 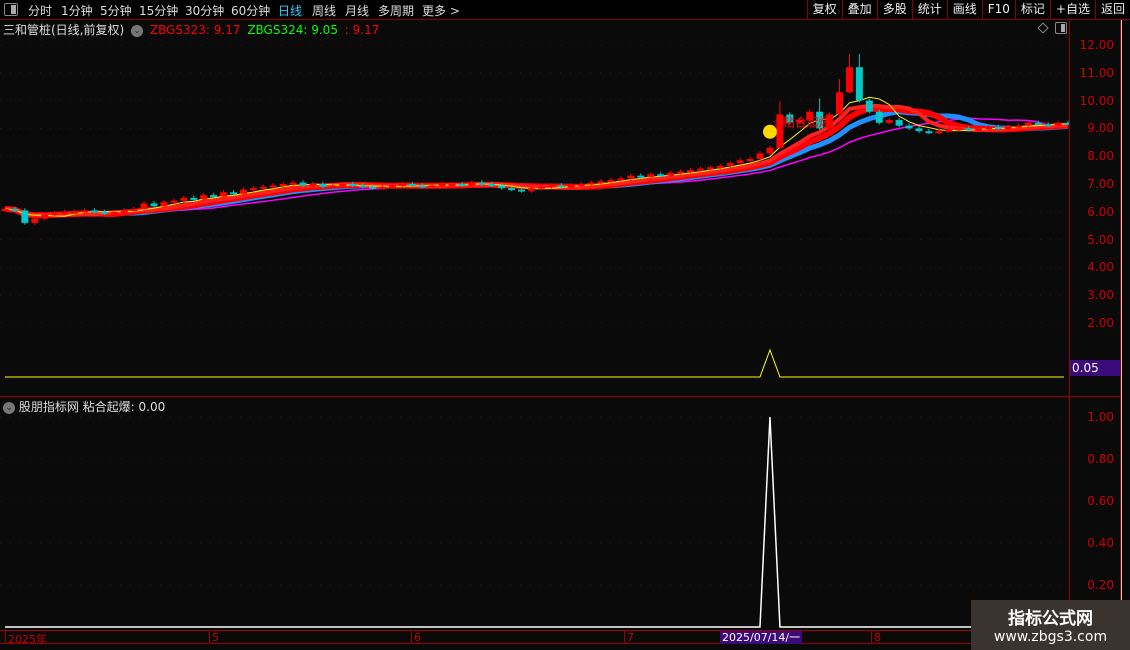 I want to click on current-value-badge: 0.05, so click(x=1095, y=368).